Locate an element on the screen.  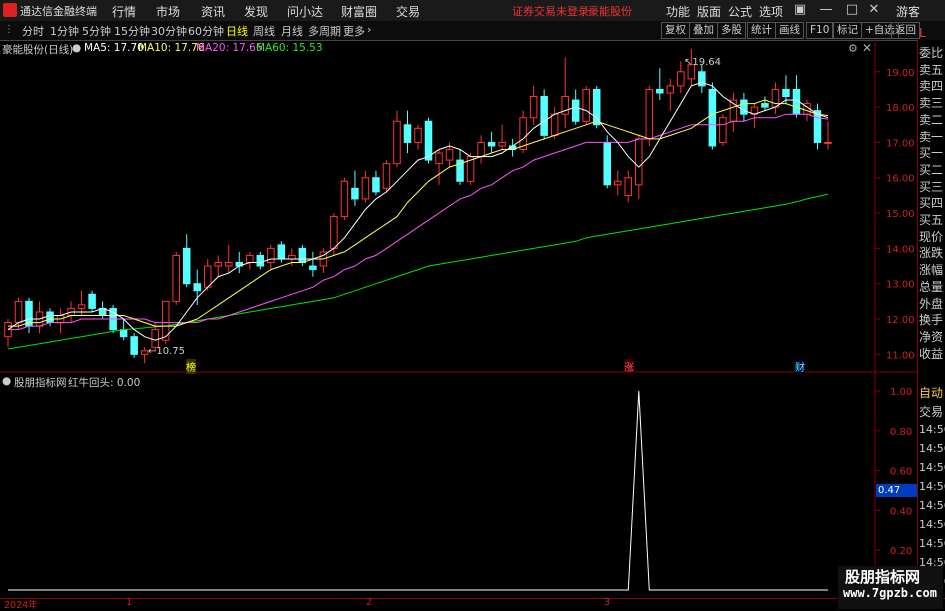
menu-gongshi: 公式 is located at coordinates (740, 11).